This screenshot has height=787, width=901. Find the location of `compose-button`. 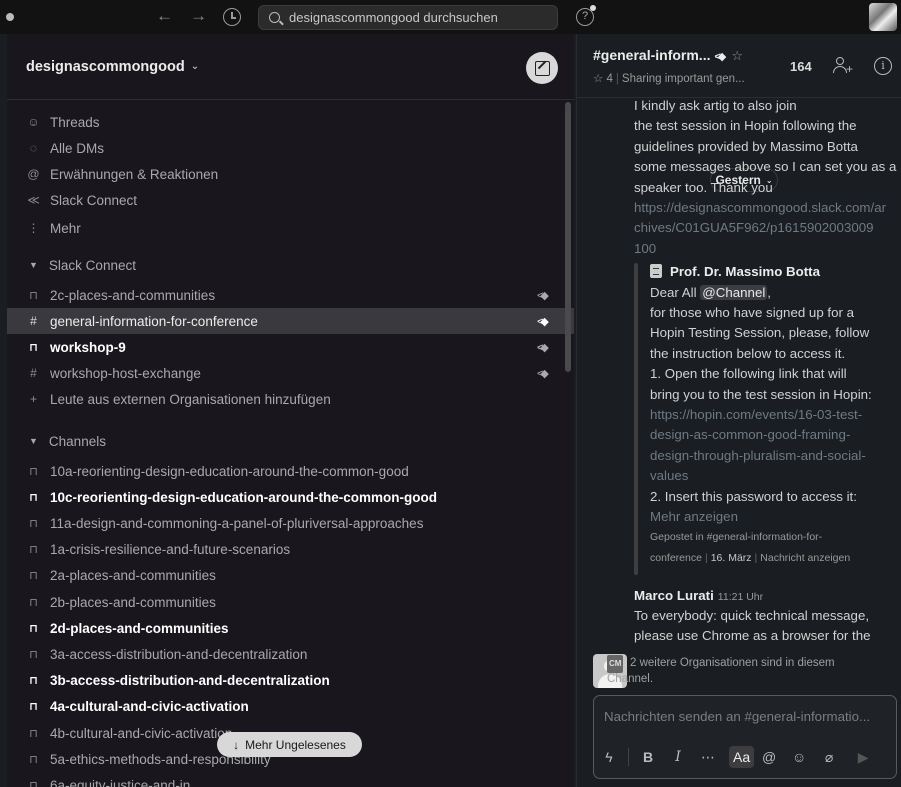

compose-button is located at coordinates (542, 68).